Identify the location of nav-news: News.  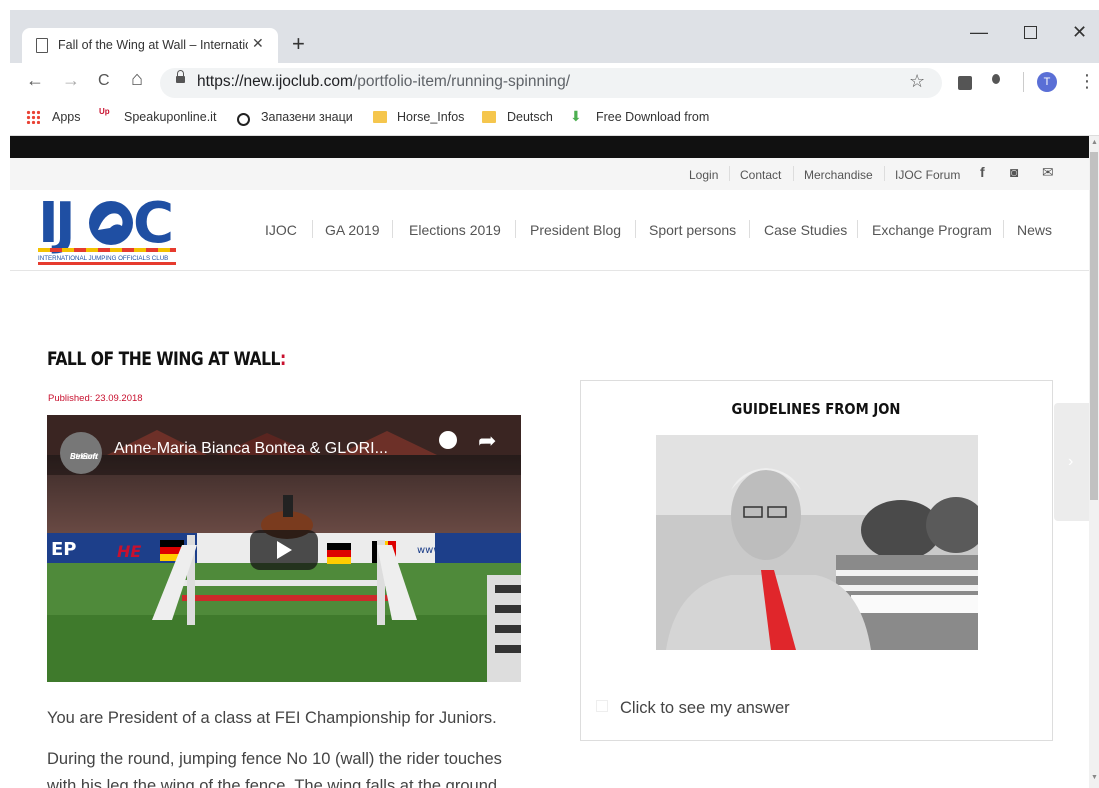
(1034, 230).